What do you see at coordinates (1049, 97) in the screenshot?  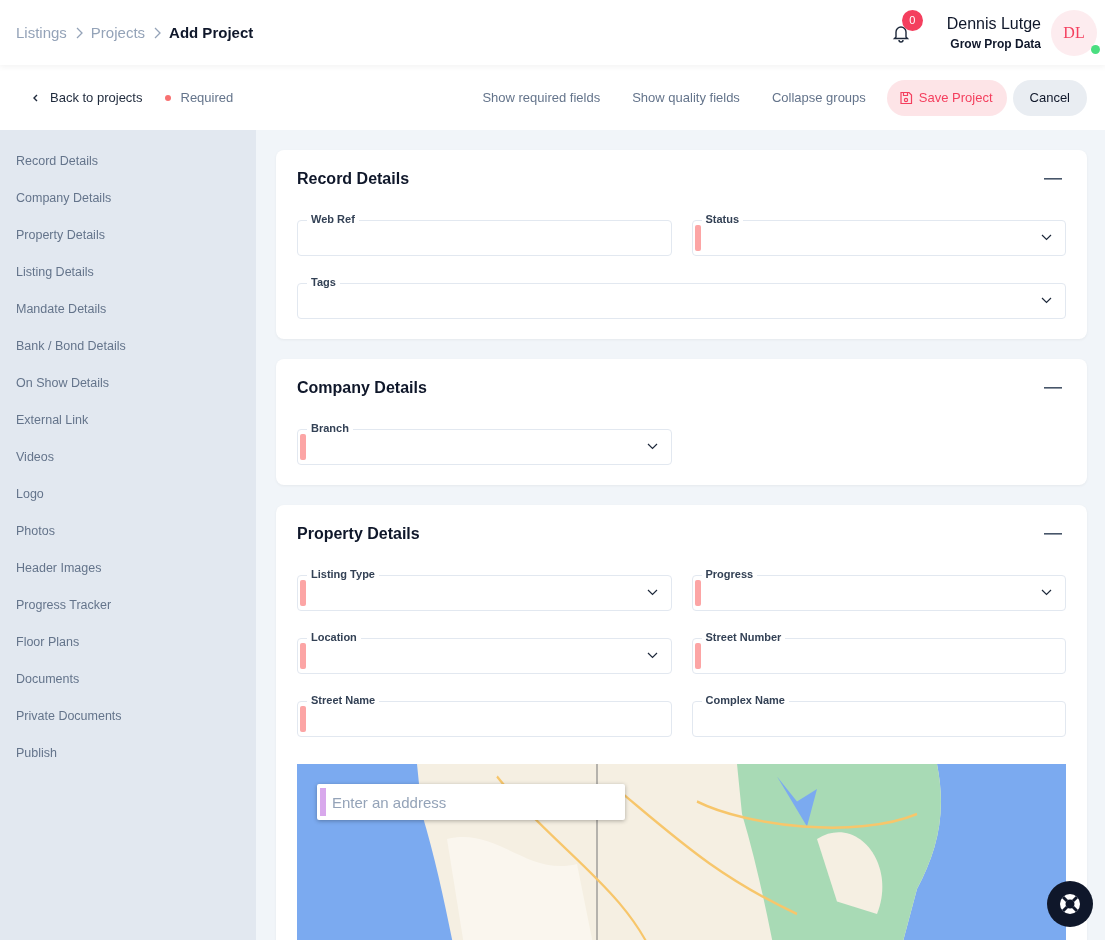 I see `cancel-button: Cancel` at bounding box center [1049, 97].